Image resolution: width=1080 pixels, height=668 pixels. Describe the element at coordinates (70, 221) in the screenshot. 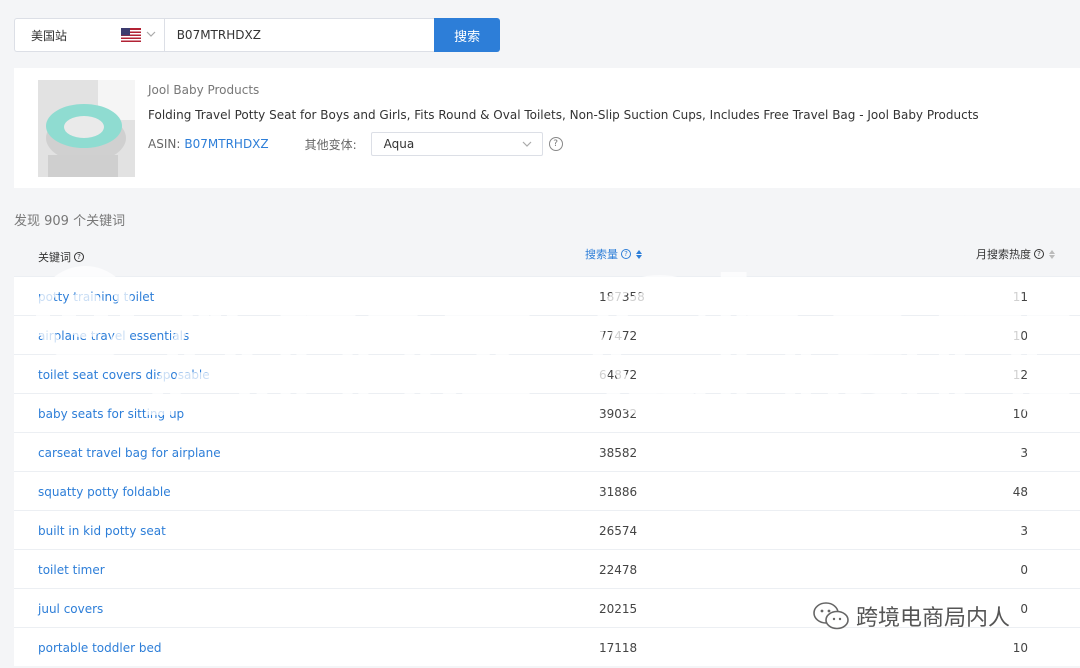

I see `keyword-count: 发现 909 个关键词` at that location.